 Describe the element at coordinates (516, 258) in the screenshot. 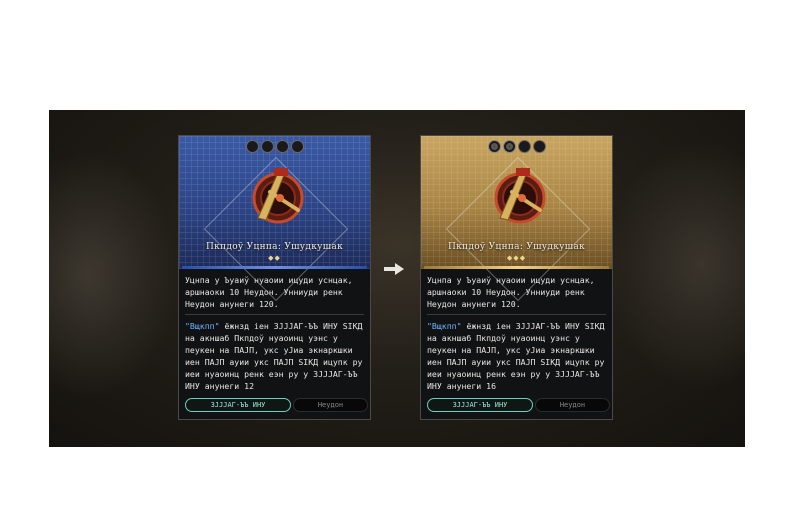

I see `rank-diamonds: ◆◆◆` at that location.